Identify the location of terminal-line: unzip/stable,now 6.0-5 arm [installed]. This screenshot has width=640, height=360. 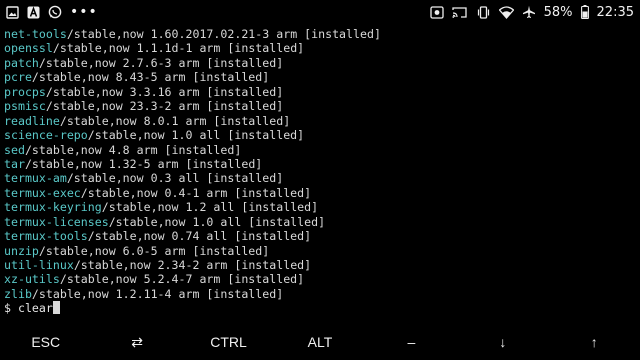
(320, 251).